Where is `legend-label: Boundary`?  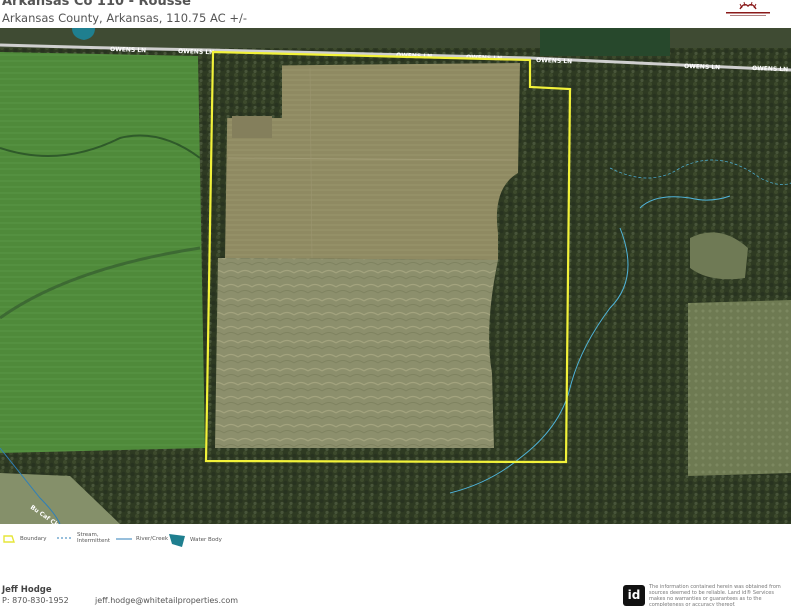 legend-label: Boundary is located at coordinates (33, 539).